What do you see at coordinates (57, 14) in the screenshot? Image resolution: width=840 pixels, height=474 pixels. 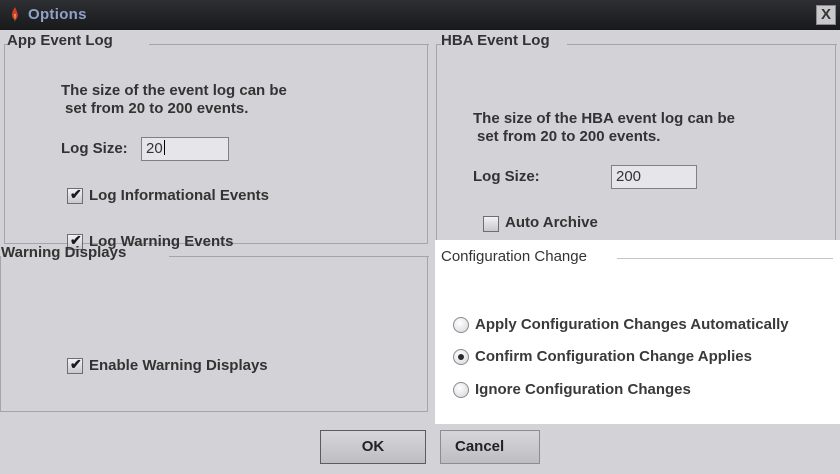 I see `window-title: Options` at bounding box center [57, 14].